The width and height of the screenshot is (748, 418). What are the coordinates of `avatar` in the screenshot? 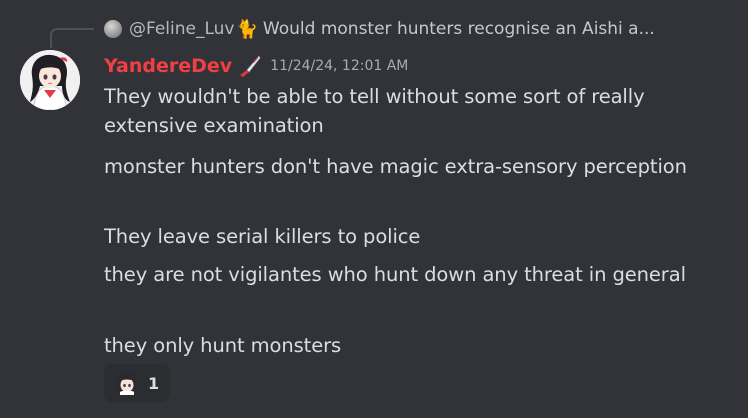 It's located at (50, 80).